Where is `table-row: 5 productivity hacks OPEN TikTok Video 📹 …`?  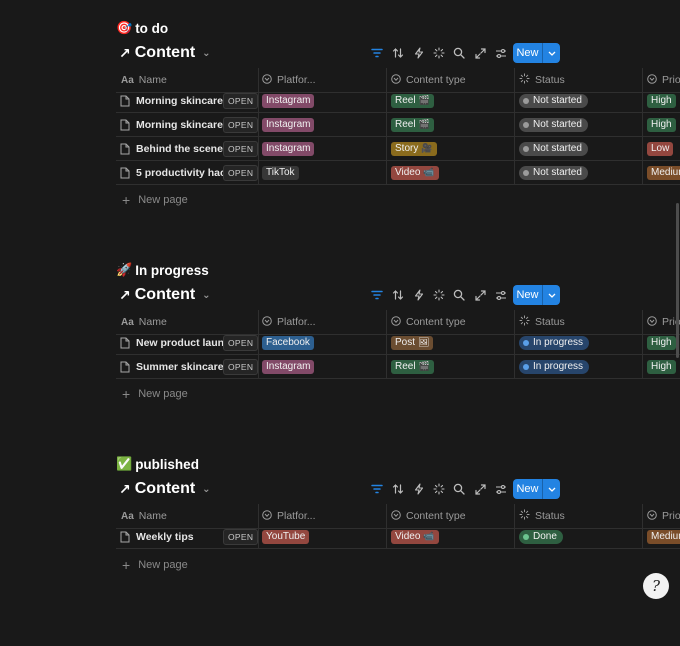 table-row: 5 productivity hacks OPEN TikTok Video 📹 … is located at coordinates (398, 173).